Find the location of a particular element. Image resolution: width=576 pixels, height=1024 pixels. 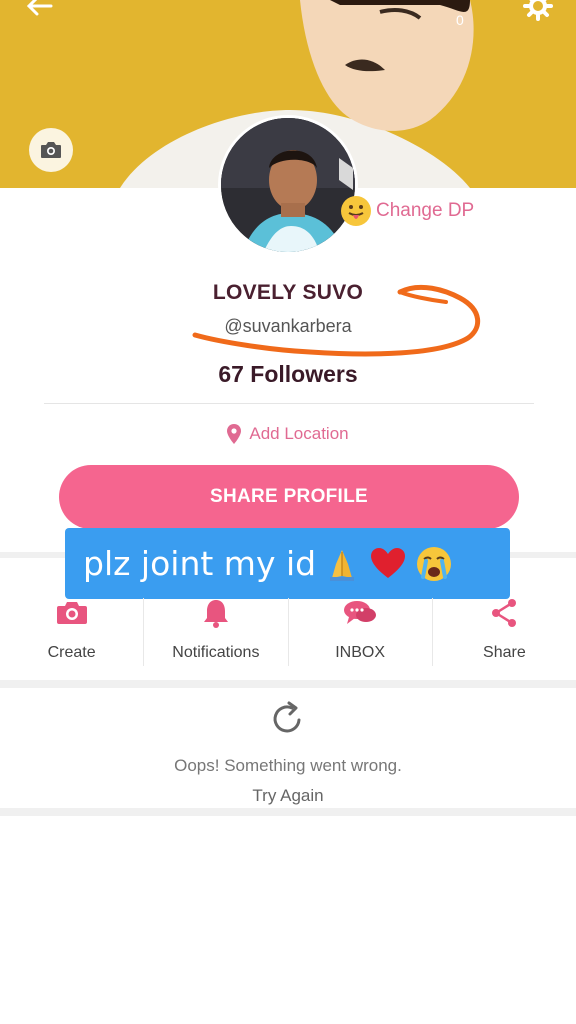

coin-count: 0 is located at coordinates (460, 20).